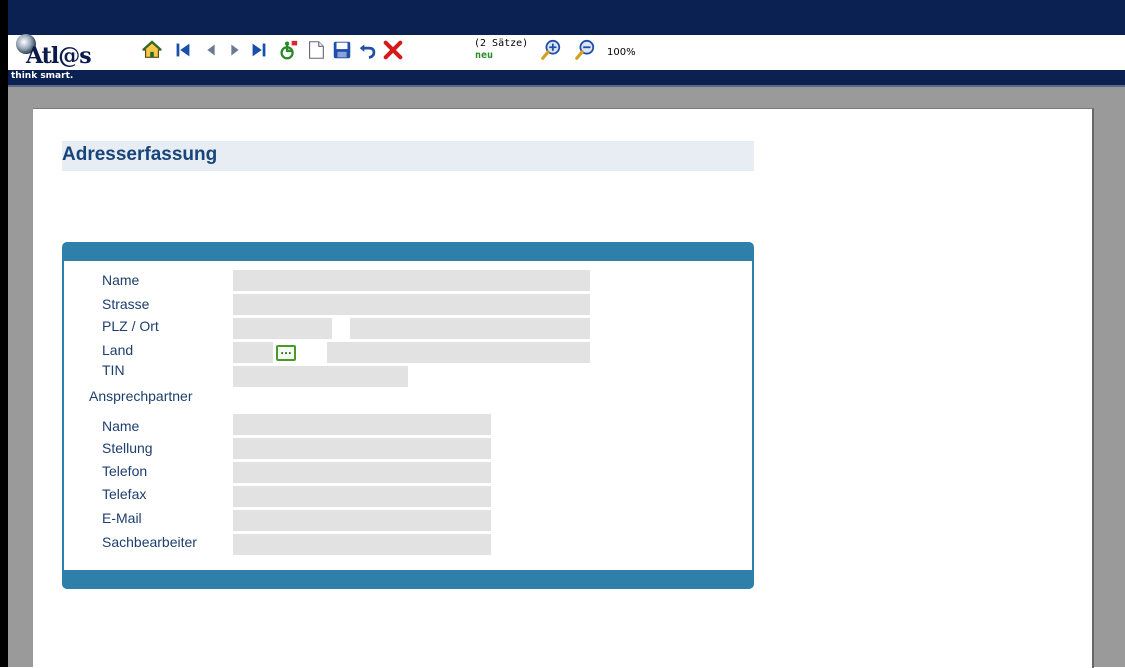 This screenshot has width=1125, height=668. What do you see at coordinates (362, 472) in the screenshot?
I see `phone-field` at bounding box center [362, 472].